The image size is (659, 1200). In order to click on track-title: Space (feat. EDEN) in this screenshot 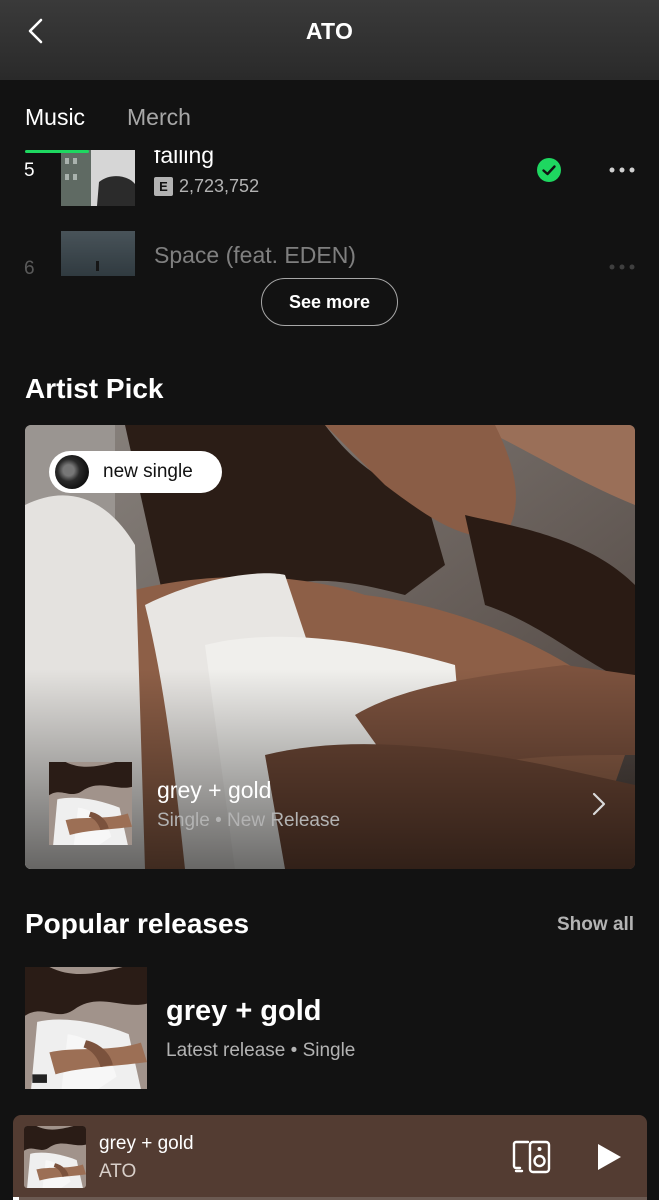, I will do `click(255, 255)`.